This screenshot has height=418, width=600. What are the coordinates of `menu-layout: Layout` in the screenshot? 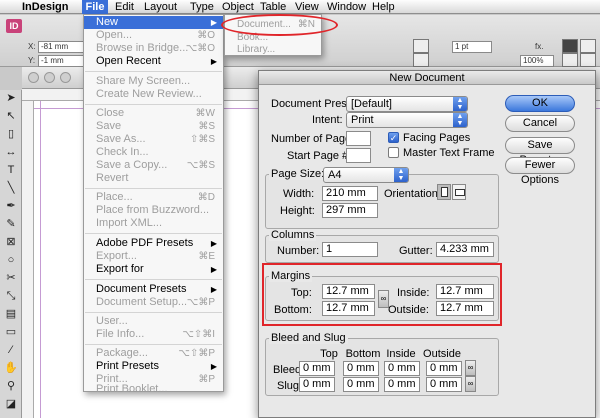 It's located at (160, 7).